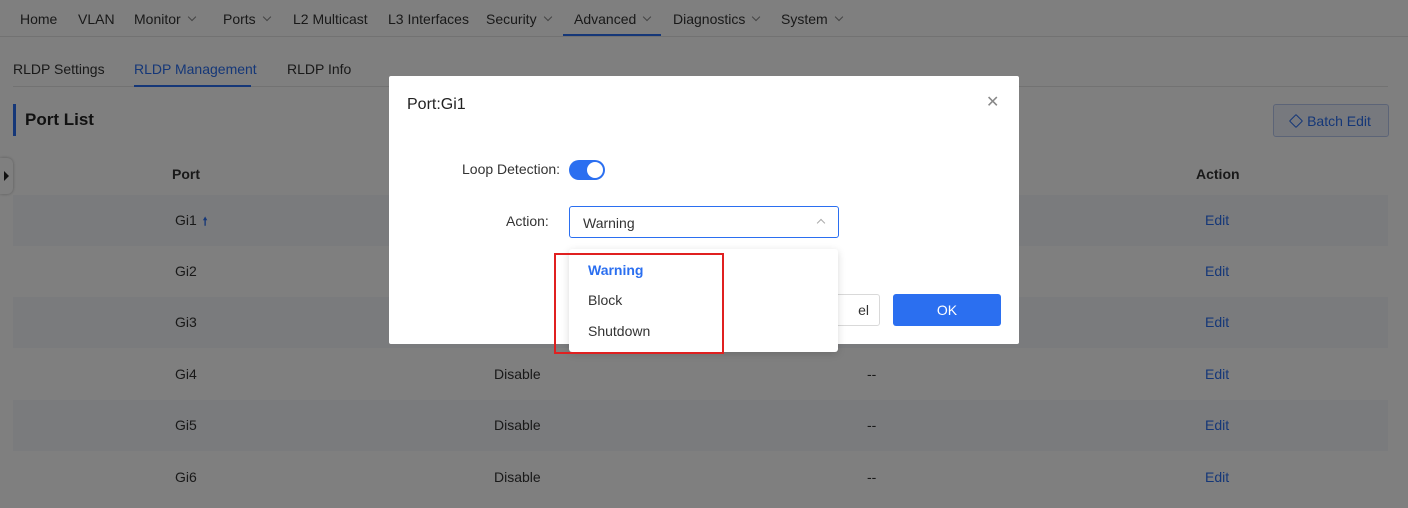  What do you see at coordinates (609, 223) in the screenshot?
I see `action-select-value: Warning` at bounding box center [609, 223].